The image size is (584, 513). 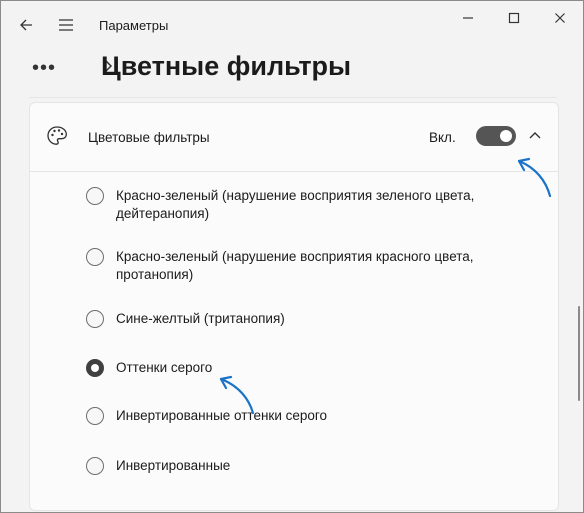 What do you see at coordinates (164, 367) in the screenshot?
I see `option-label: Оттенки серого` at bounding box center [164, 367].